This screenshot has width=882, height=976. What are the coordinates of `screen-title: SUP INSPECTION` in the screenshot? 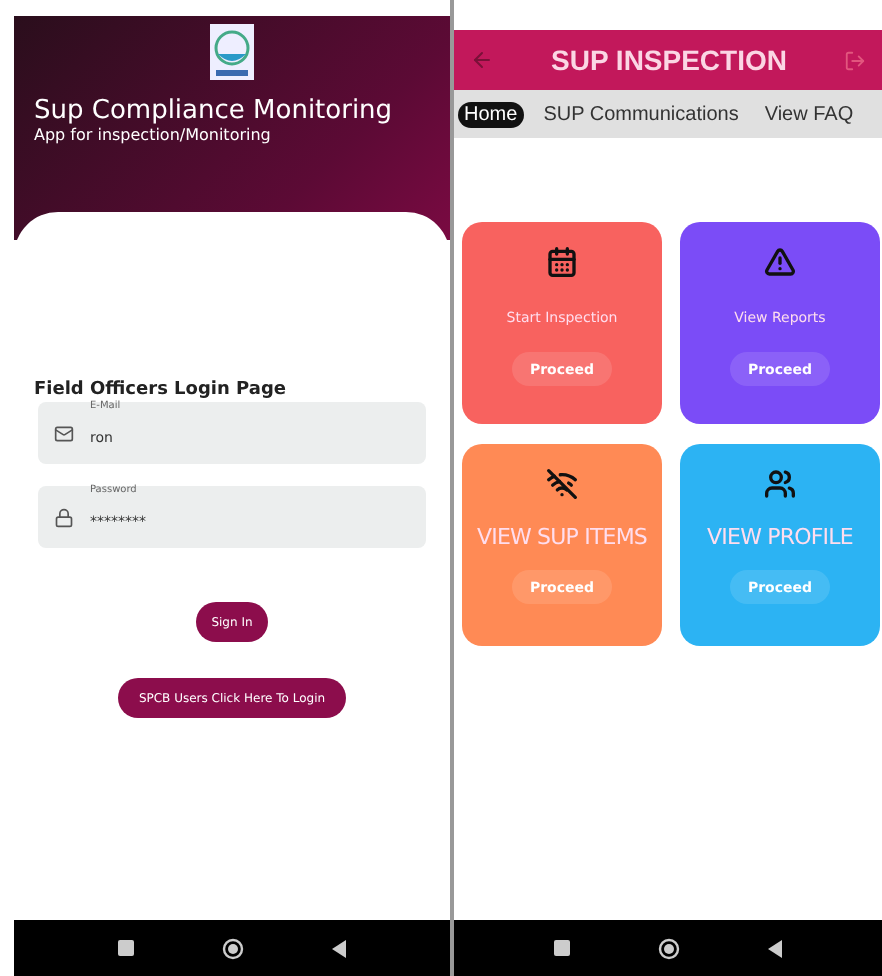 It's located at (669, 60).